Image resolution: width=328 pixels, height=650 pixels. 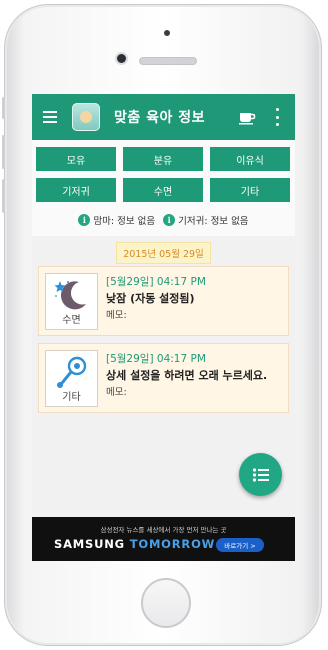 What do you see at coordinates (76, 190) in the screenshot?
I see `diaper-button: 기저귀` at bounding box center [76, 190].